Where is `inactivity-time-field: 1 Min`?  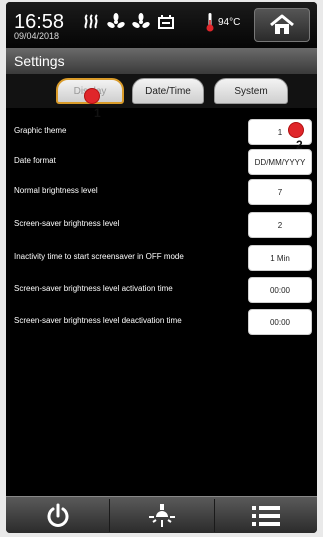 inactivity-time-field: 1 Min is located at coordinates (280, 258).